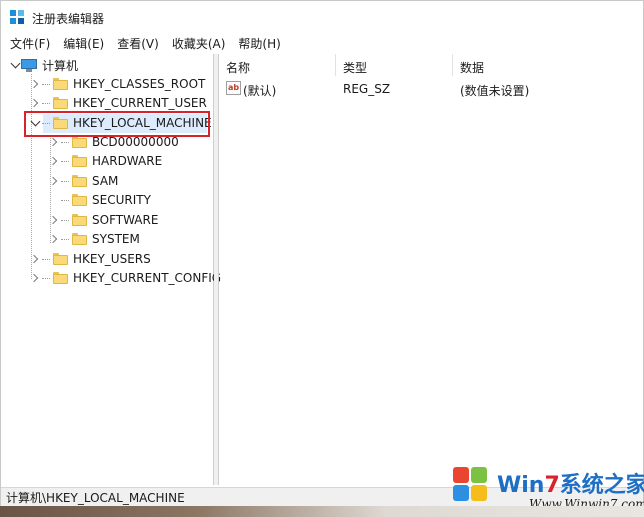 This screenshot has width=644, height=517. Describe the element at coordinates (322, 43) in the screenshot. I see `menu-bar: 文件(F) 编辑(E) 查看(V) 收藏夹(A) 帮助(H)` at that location.